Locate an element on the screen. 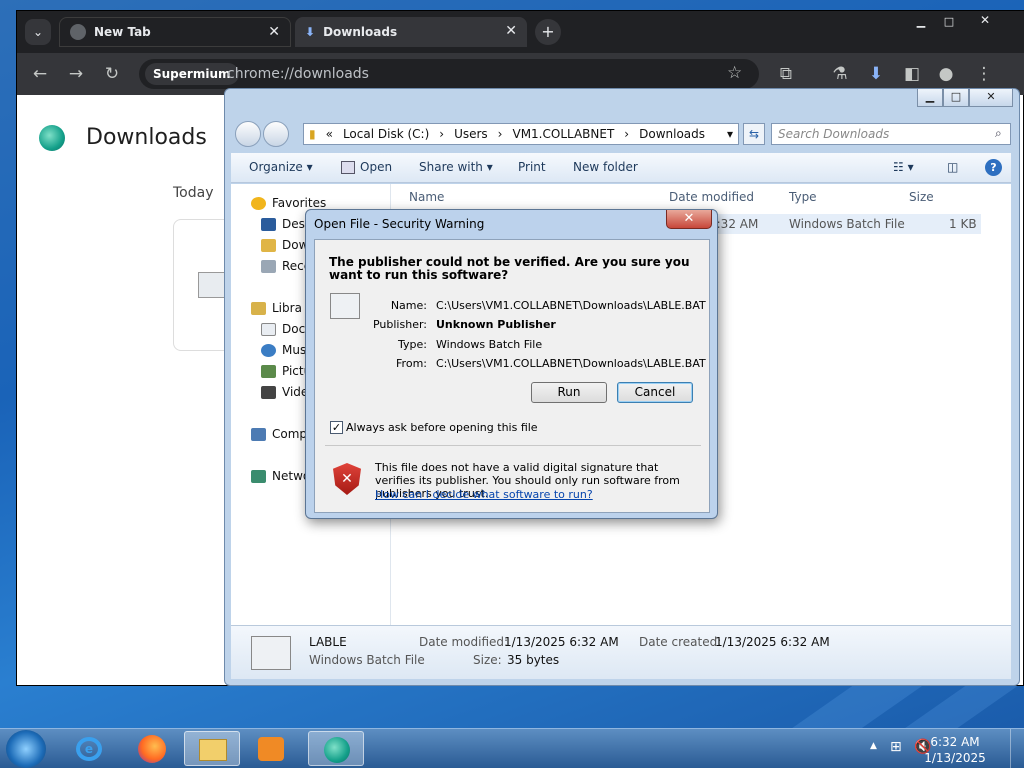 Image resolution: width=1024 pixels, height=768 pixels. nav-libraries: Libra is located at coordinates (276, 308).